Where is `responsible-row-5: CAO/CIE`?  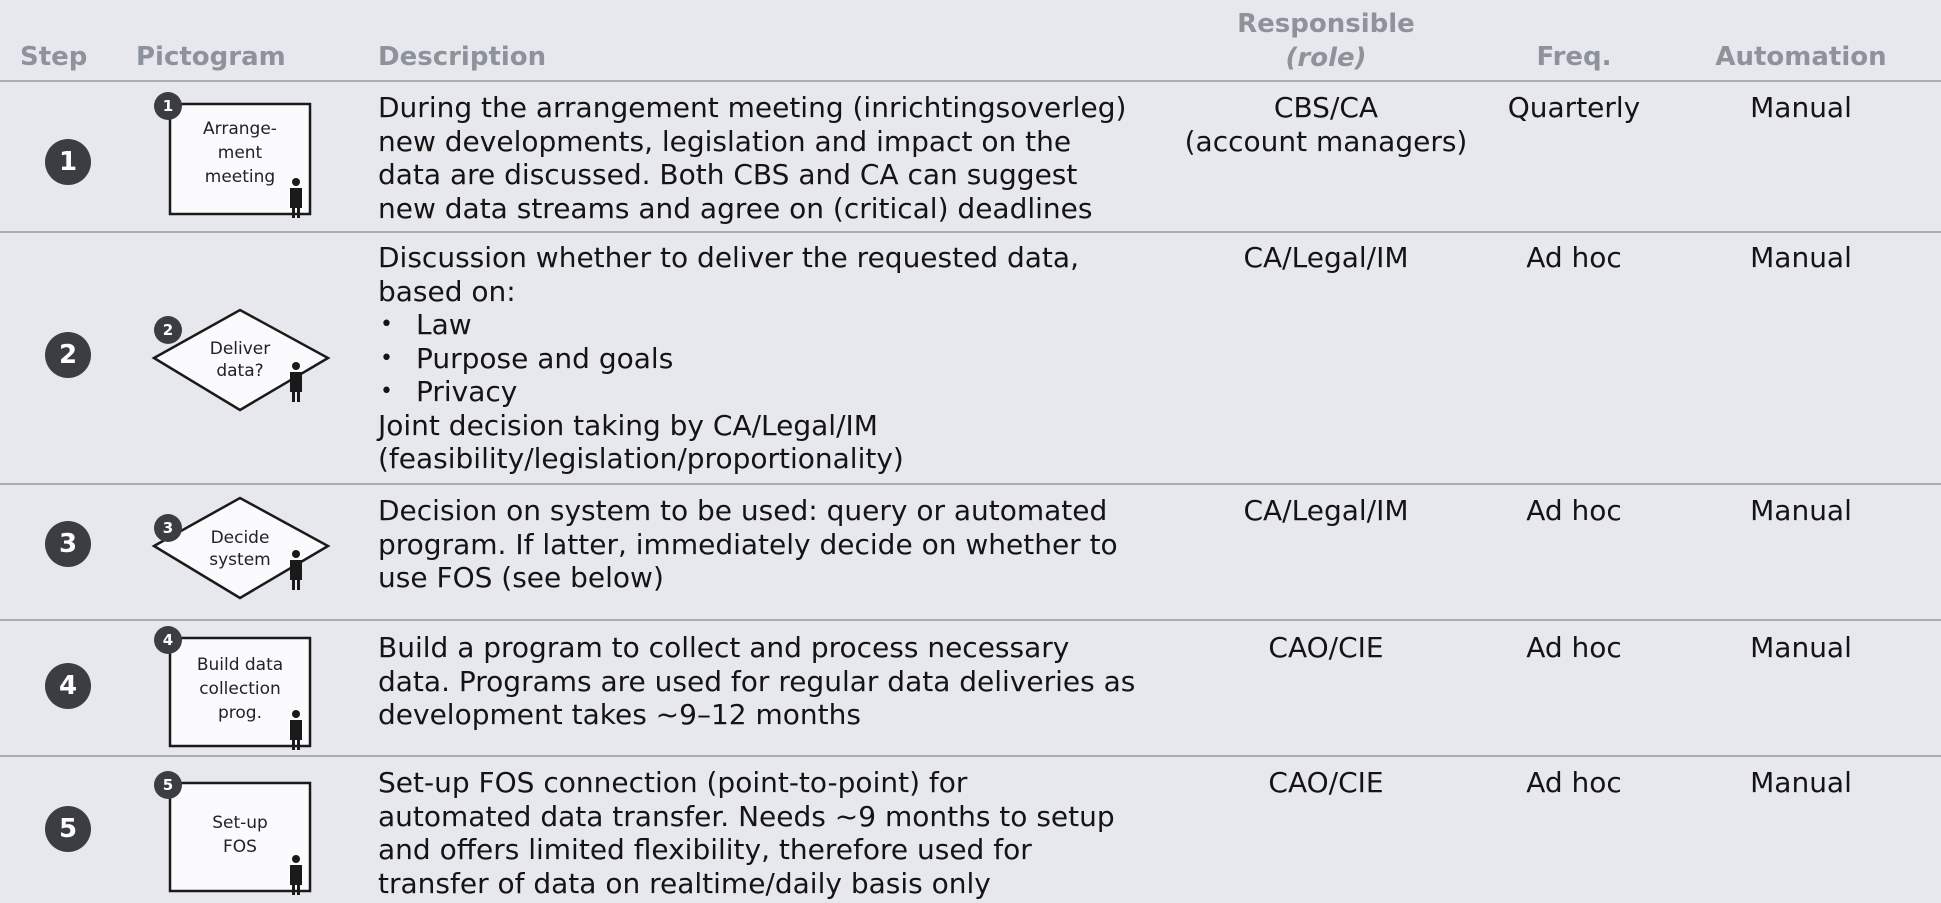 responsible-row-5: CAO/CIE is located at coordinates (1326, 782).